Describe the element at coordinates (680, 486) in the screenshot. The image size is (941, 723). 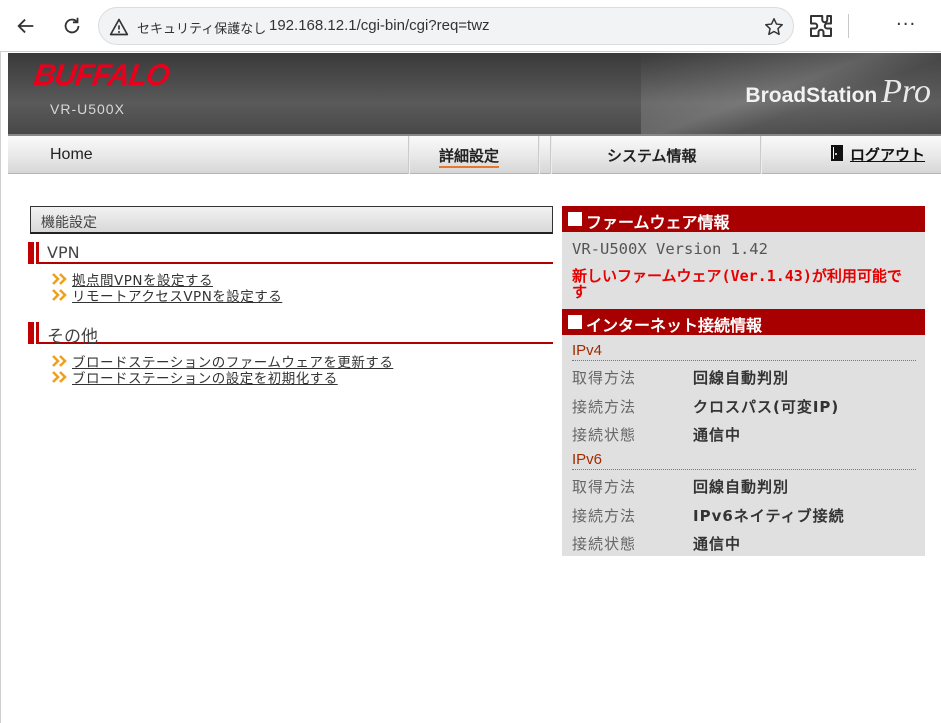
I see `ipv6-row: 取得方法 回線自動判別` at that location.